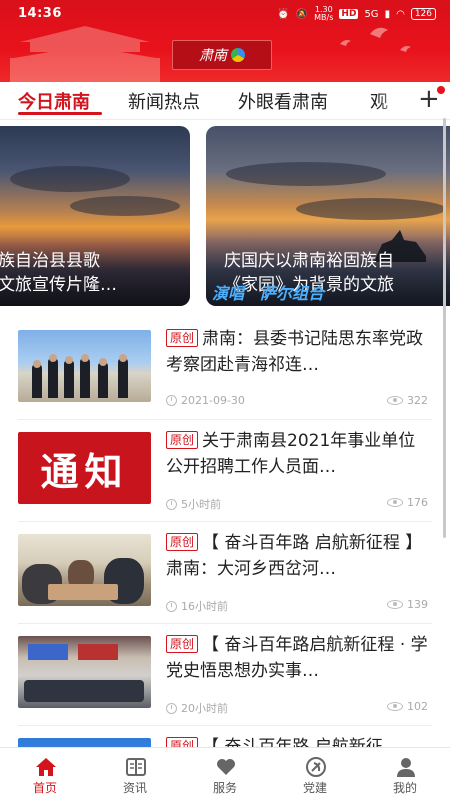  I want to click on news-time: 5小时前, so click(201, 504).